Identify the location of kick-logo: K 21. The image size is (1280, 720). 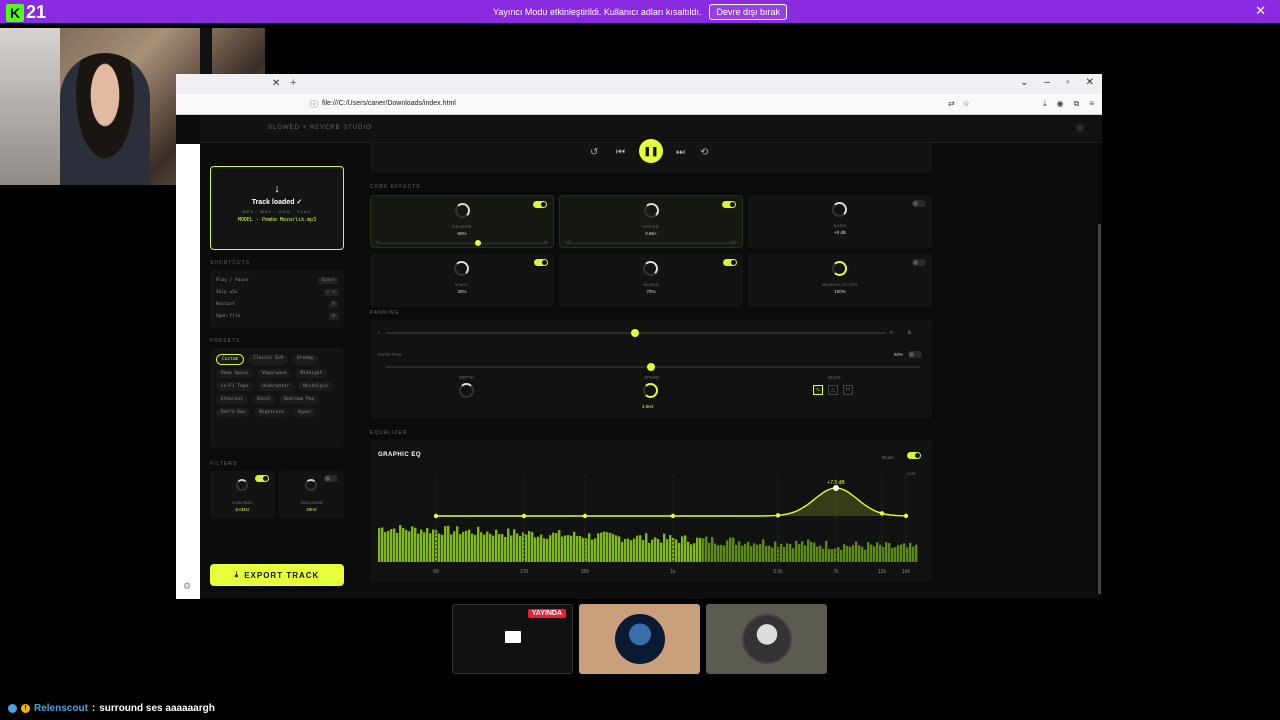
(26, 12).